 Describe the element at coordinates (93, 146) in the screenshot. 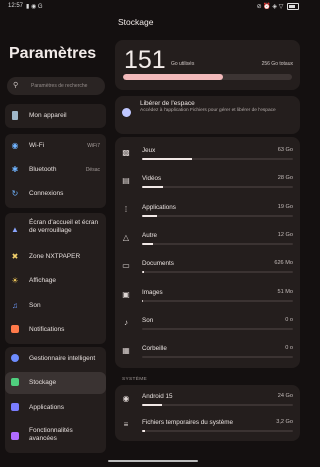

I see `wifi-status: WiFi7` at that location.